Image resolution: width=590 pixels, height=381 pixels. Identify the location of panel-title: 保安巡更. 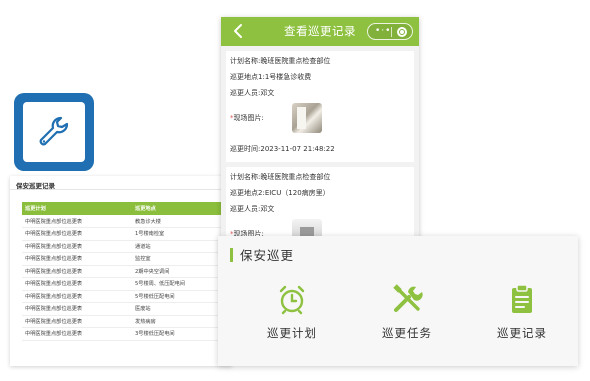
(267, 255).